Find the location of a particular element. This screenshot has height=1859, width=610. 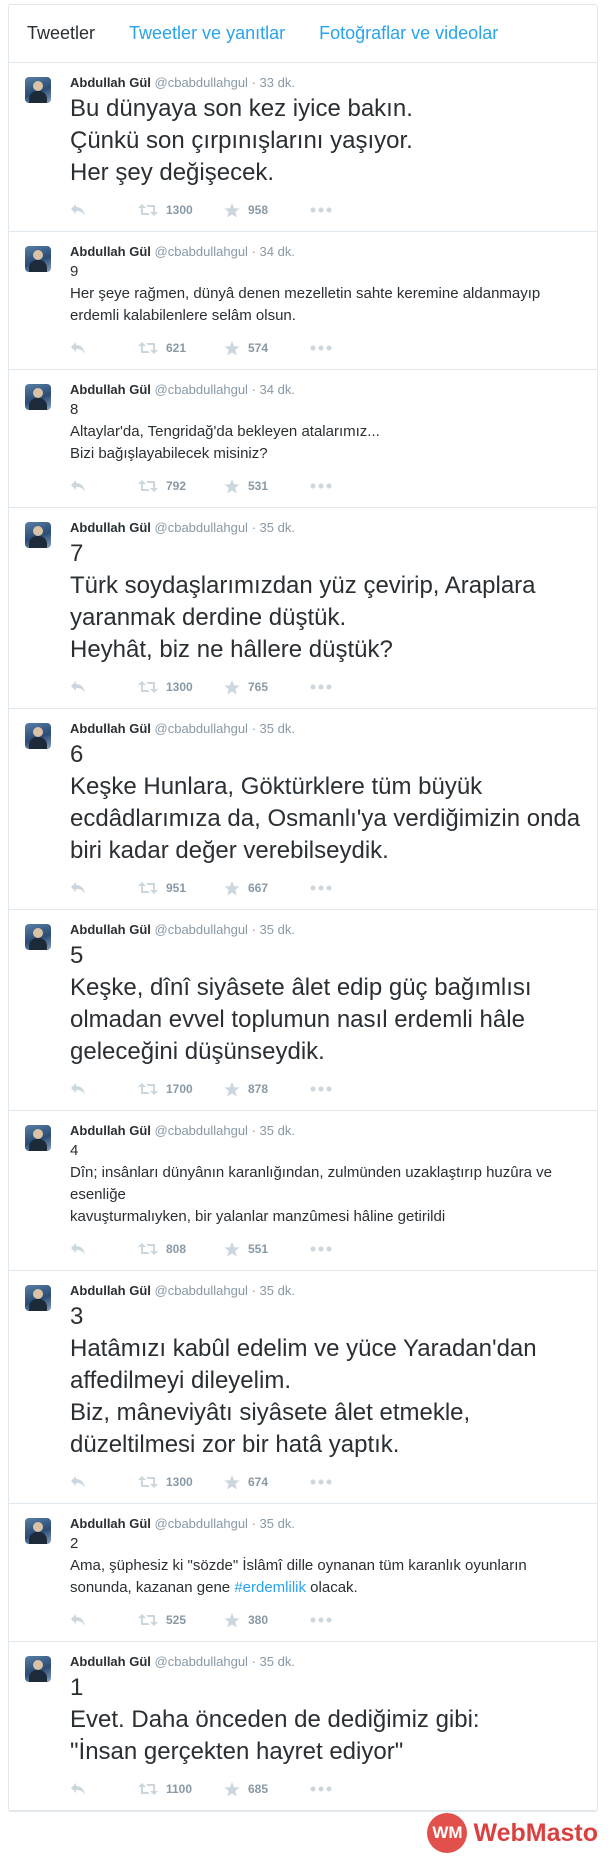

favorite-button: 878 is located at coordinates (267, 1089).